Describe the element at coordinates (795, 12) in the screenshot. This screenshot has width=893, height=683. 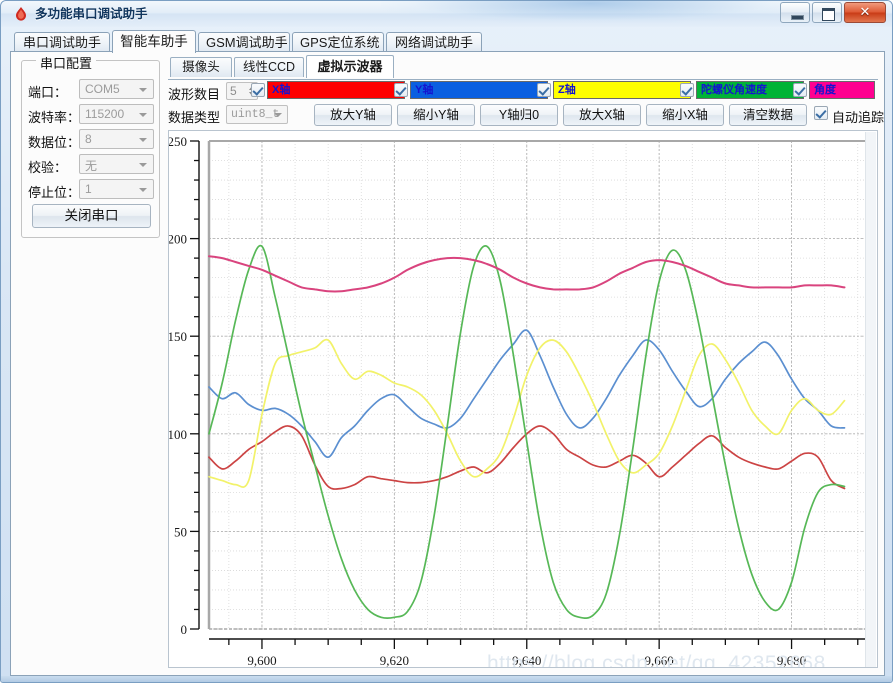
I see `minimize-button` at that location.